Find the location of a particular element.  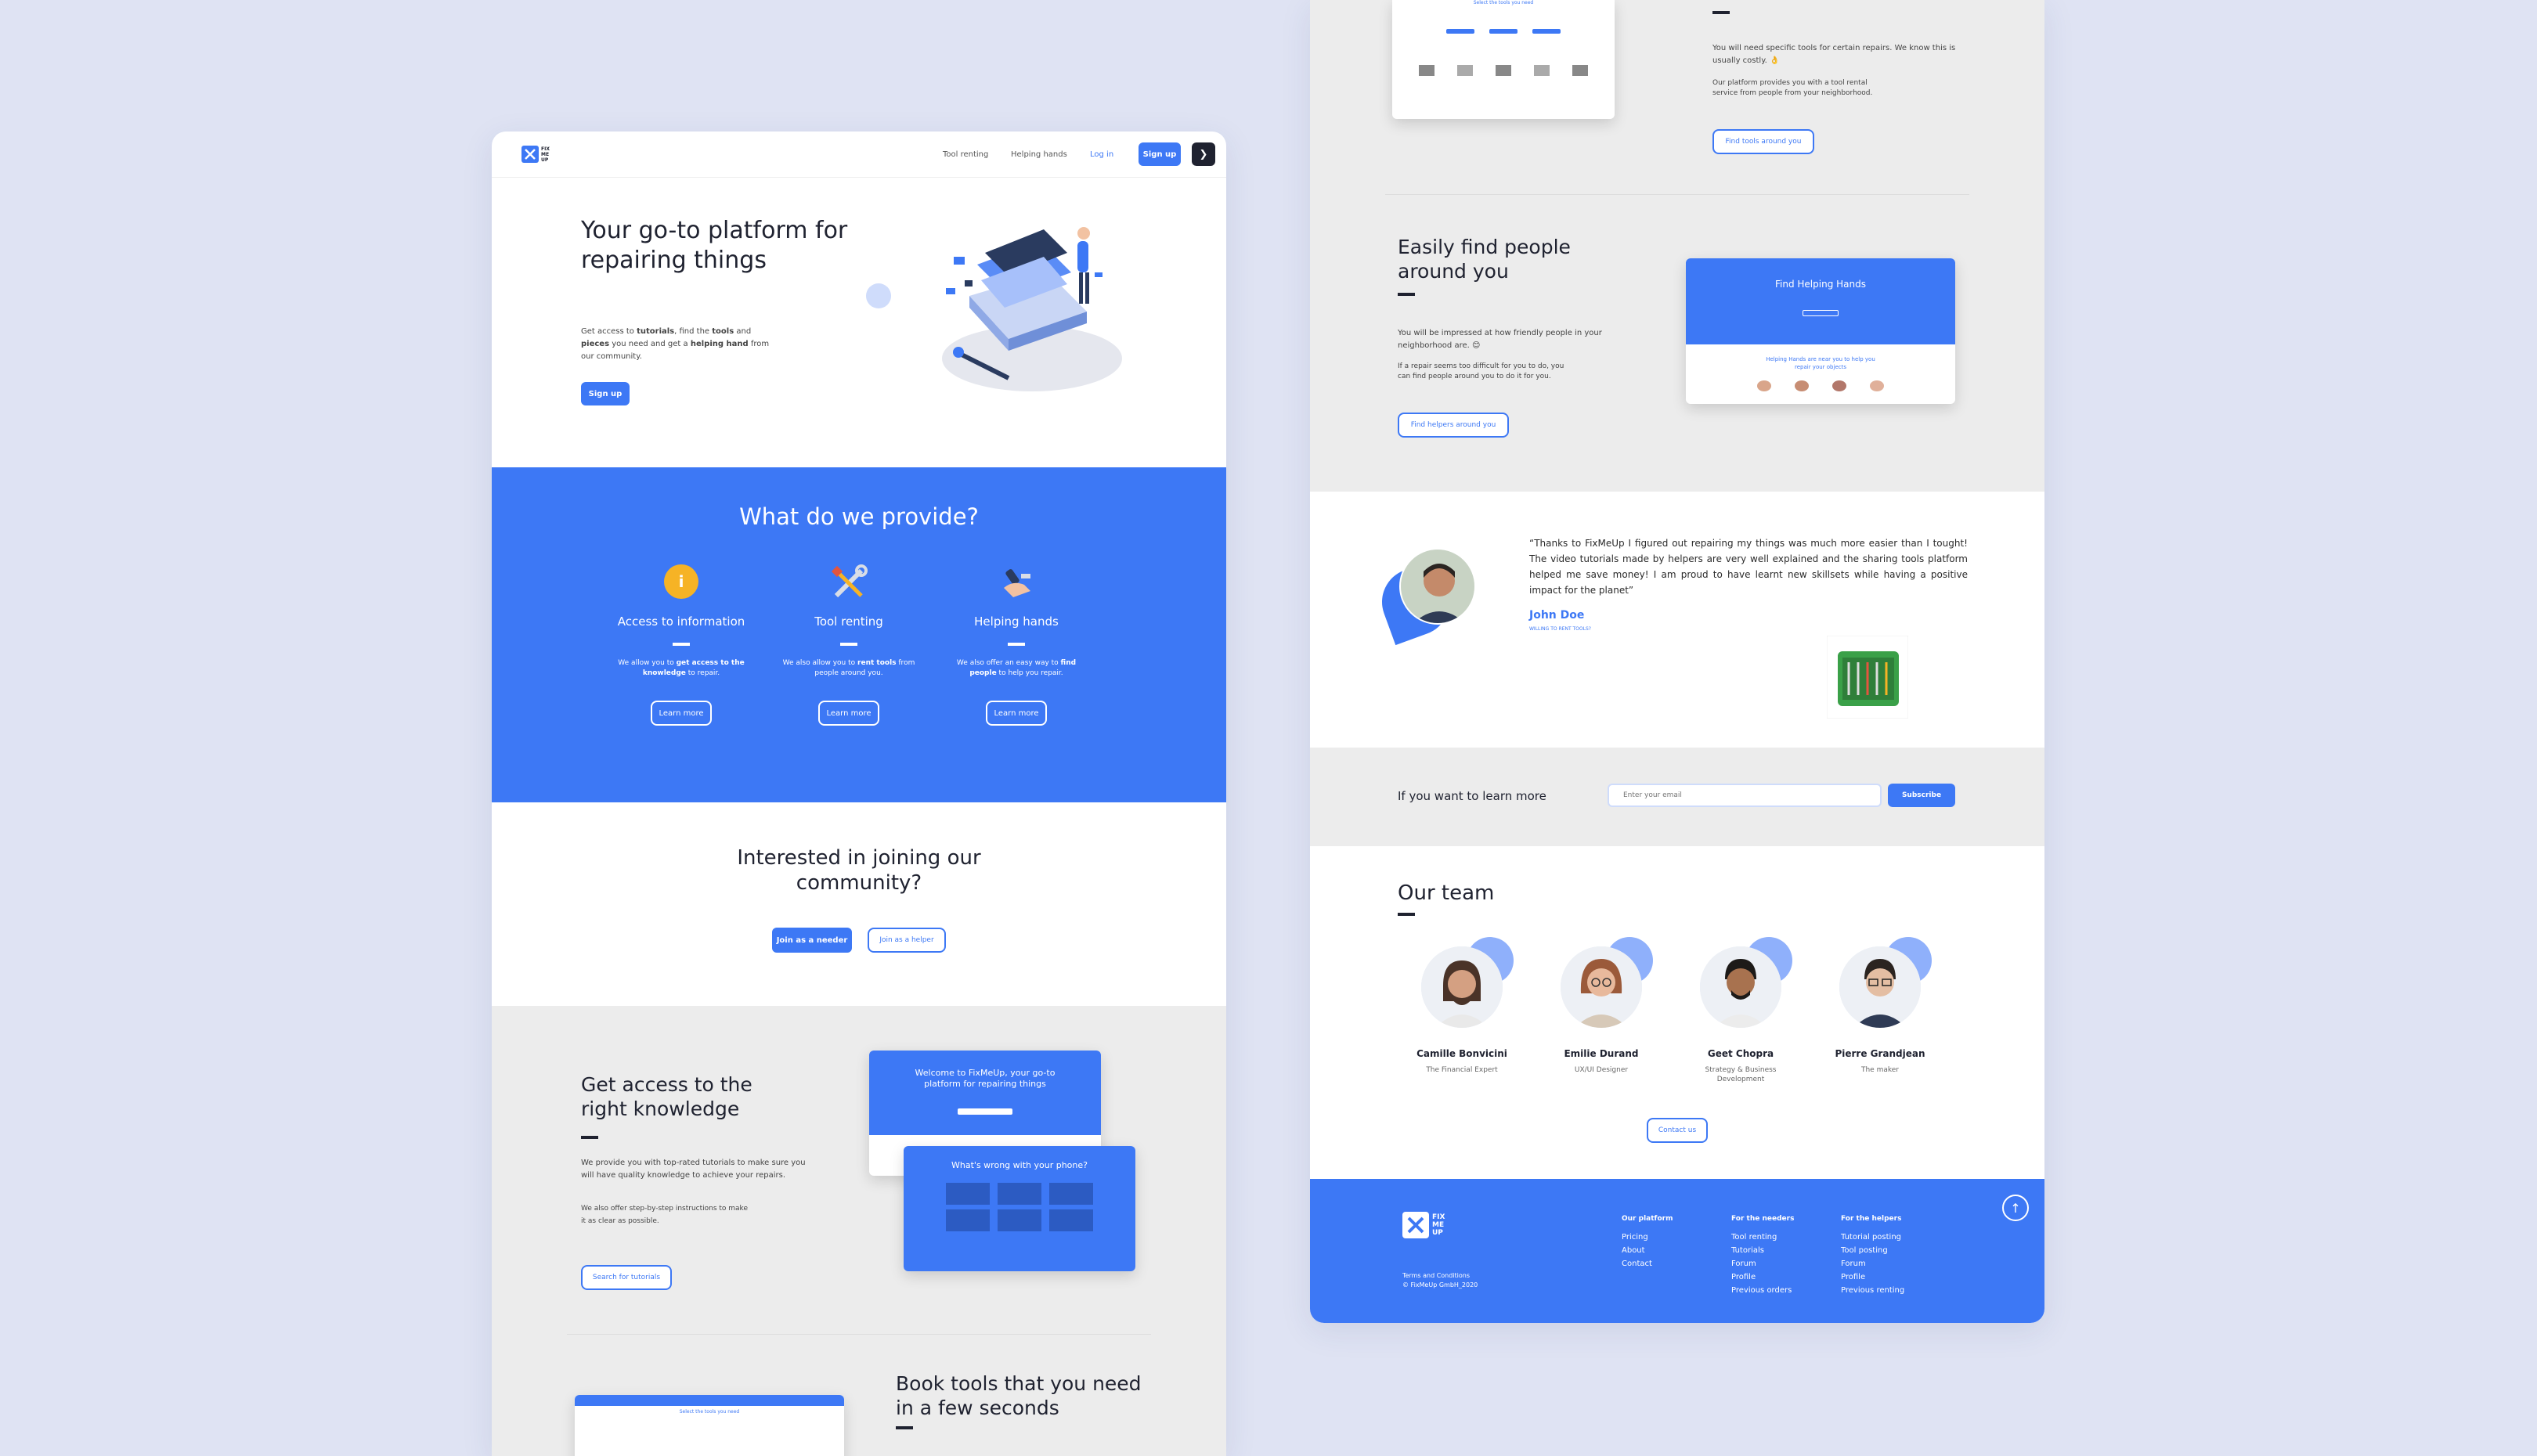

footer-link: About is located at coordinates (1647, 1250).